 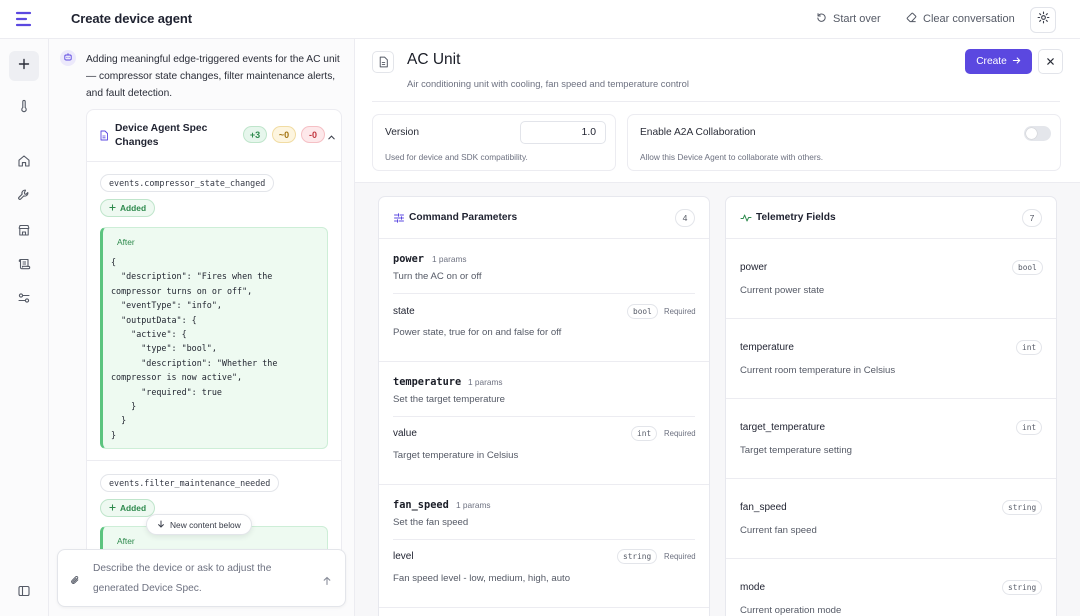 I want to click on toggle-sidebar-button, so click(x=24, y=593).